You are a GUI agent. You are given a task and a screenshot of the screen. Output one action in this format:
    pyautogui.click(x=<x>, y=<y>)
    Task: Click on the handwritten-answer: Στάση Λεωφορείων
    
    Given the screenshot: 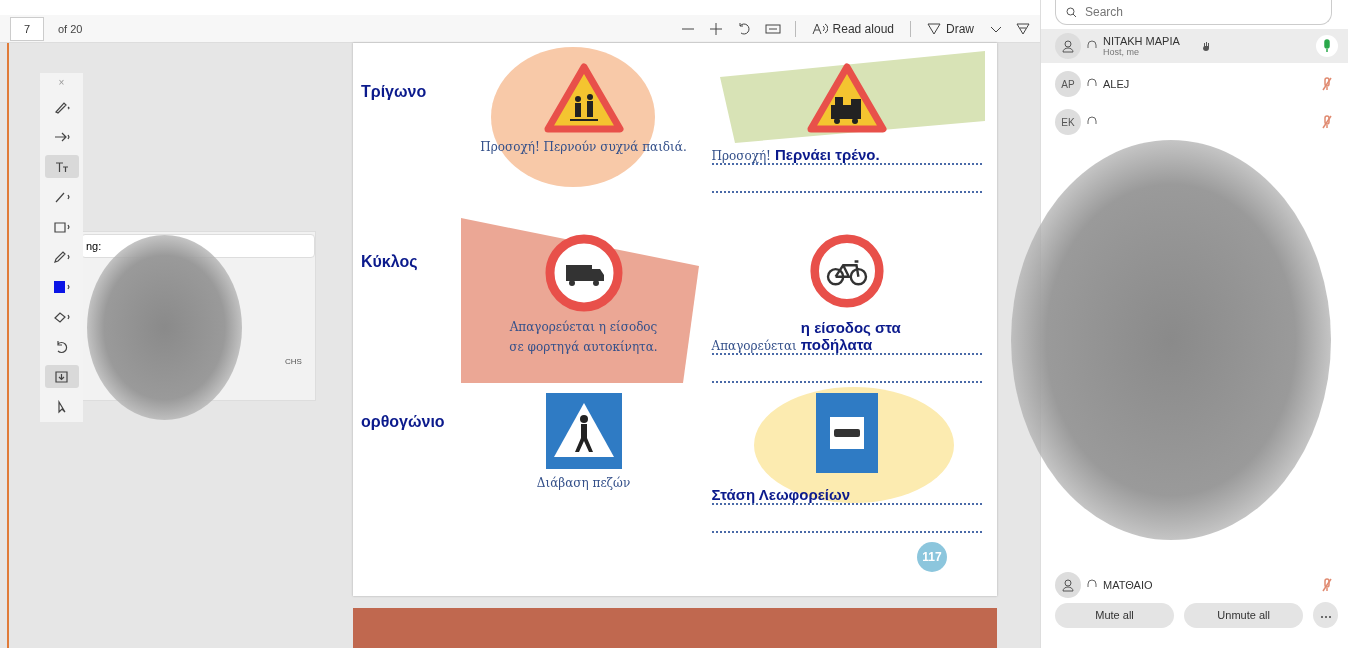 What is the action you would take?
    pyautogui.click(x=781, y=494)
    